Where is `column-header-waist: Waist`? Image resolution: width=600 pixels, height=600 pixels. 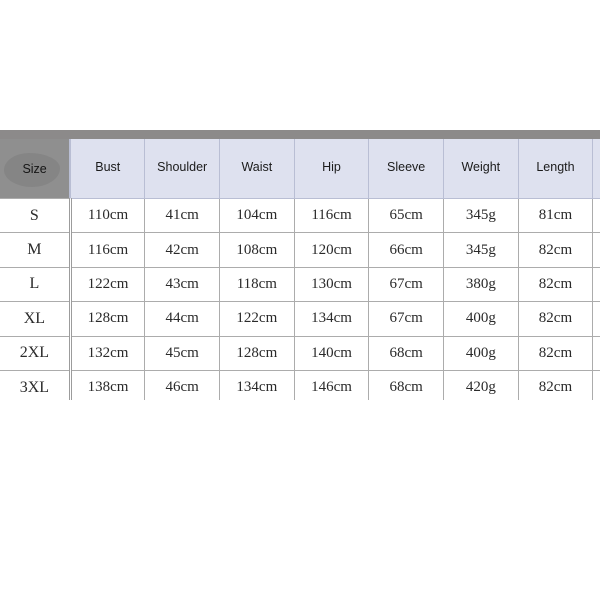 column-header-waist: Waist is located at coordinates (257, 166).